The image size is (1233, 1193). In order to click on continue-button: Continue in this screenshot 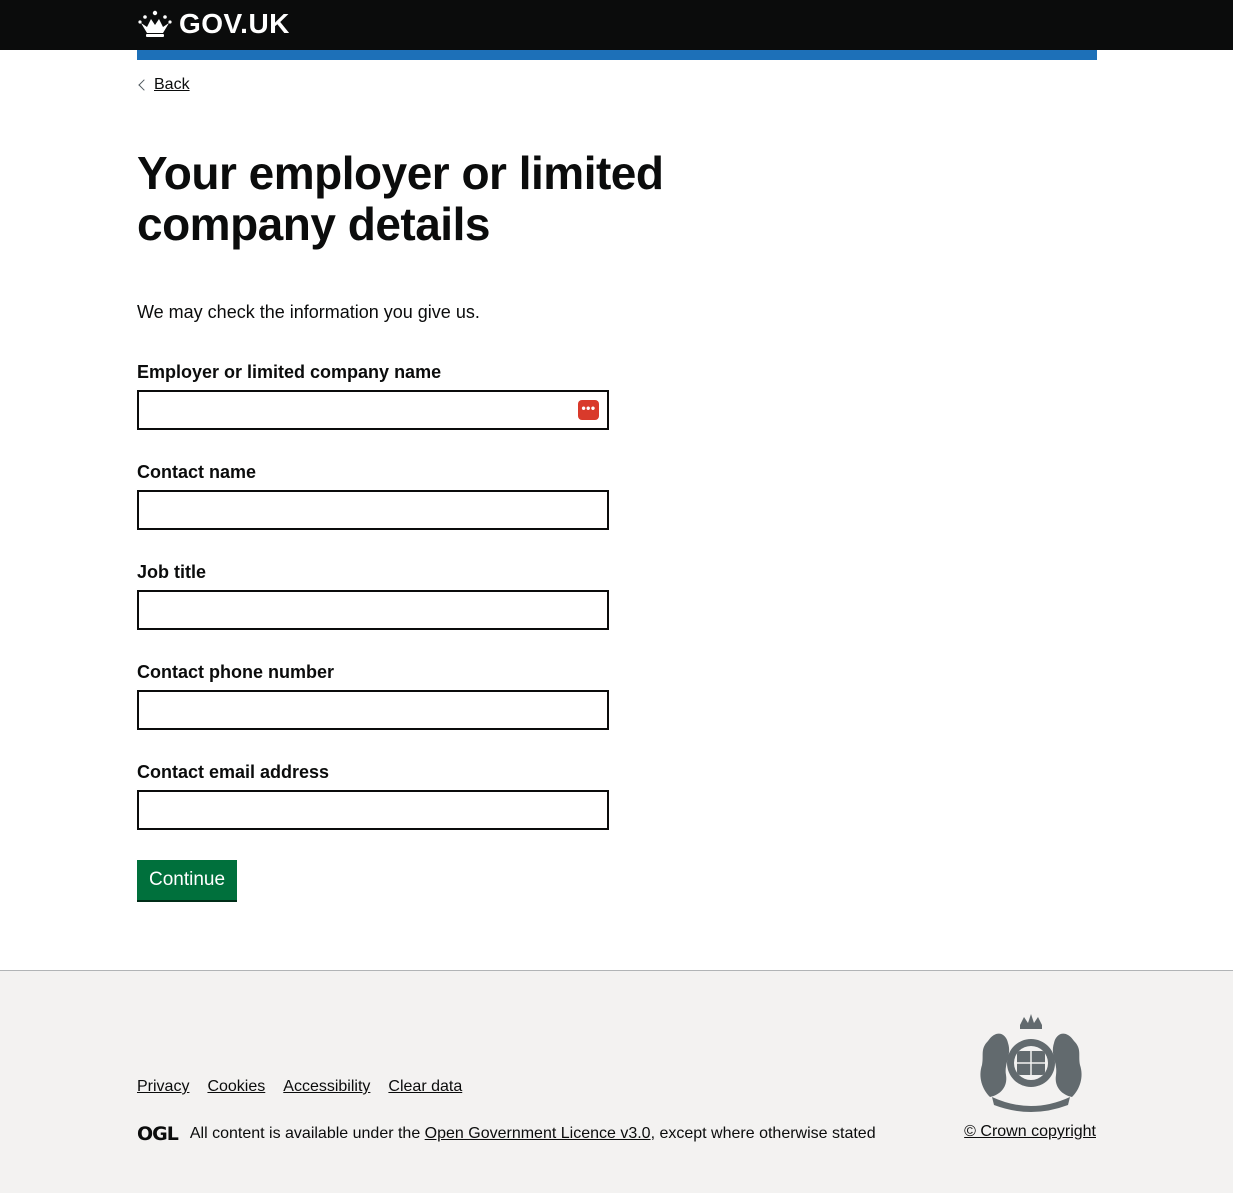, I will do `click(187, 880)`.